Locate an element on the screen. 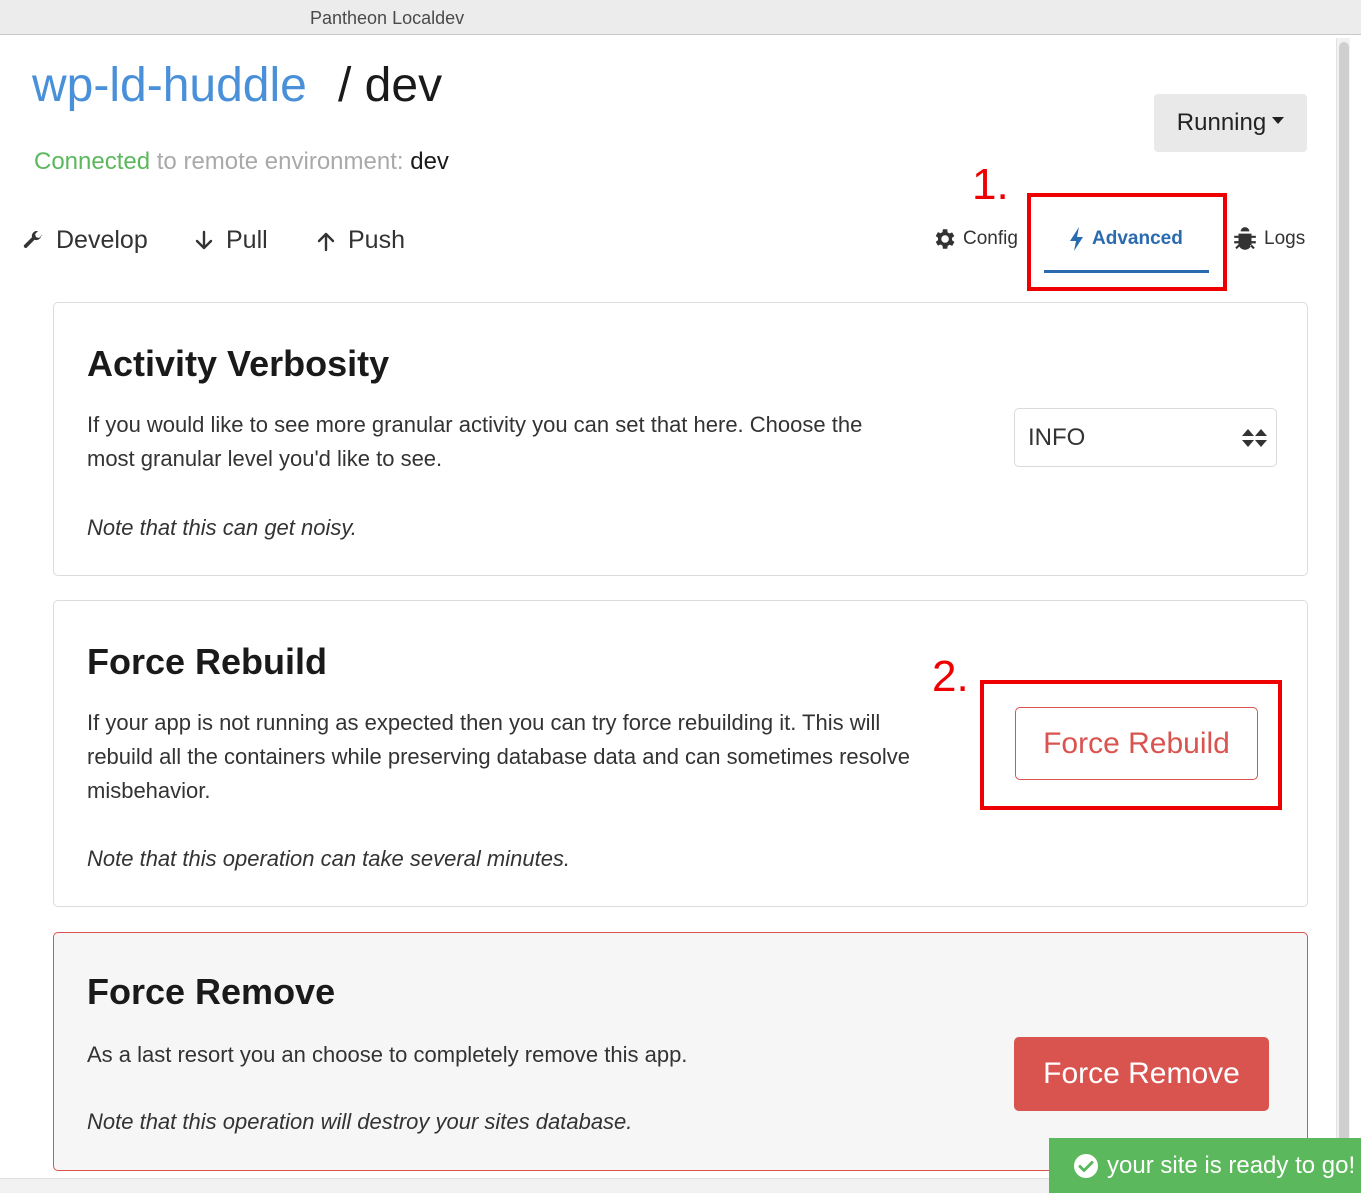 This screenshot has width=1361, height=1193. card-title: Force Rebuild is located at coordinates (207, 661).